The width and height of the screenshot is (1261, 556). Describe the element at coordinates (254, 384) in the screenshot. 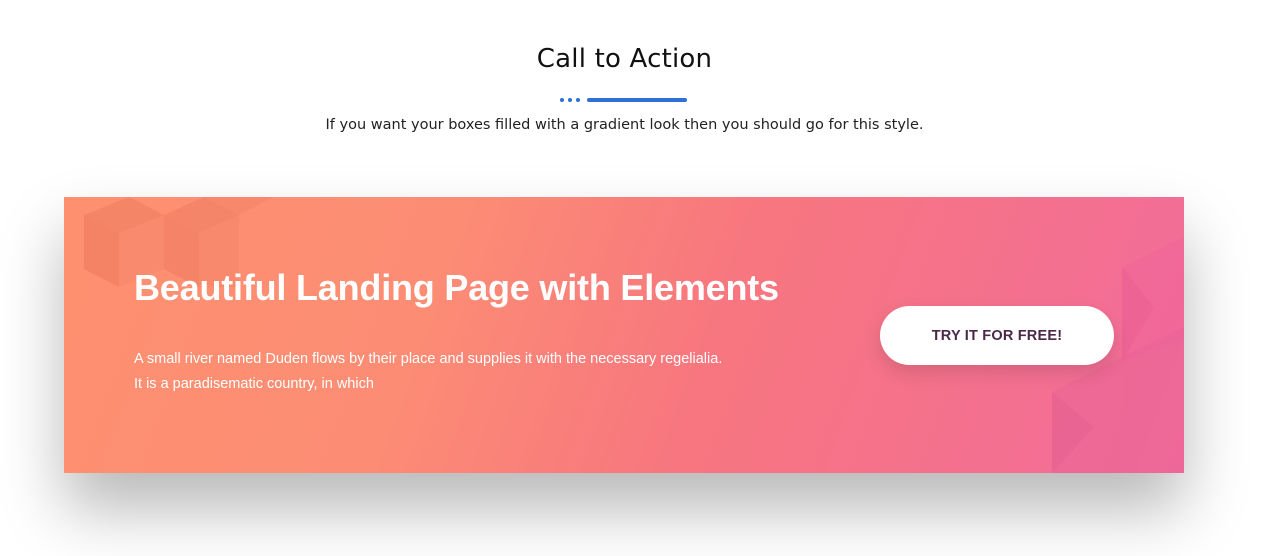

I see `cta-description-line: It is a paradisematic country, in which` at that location.